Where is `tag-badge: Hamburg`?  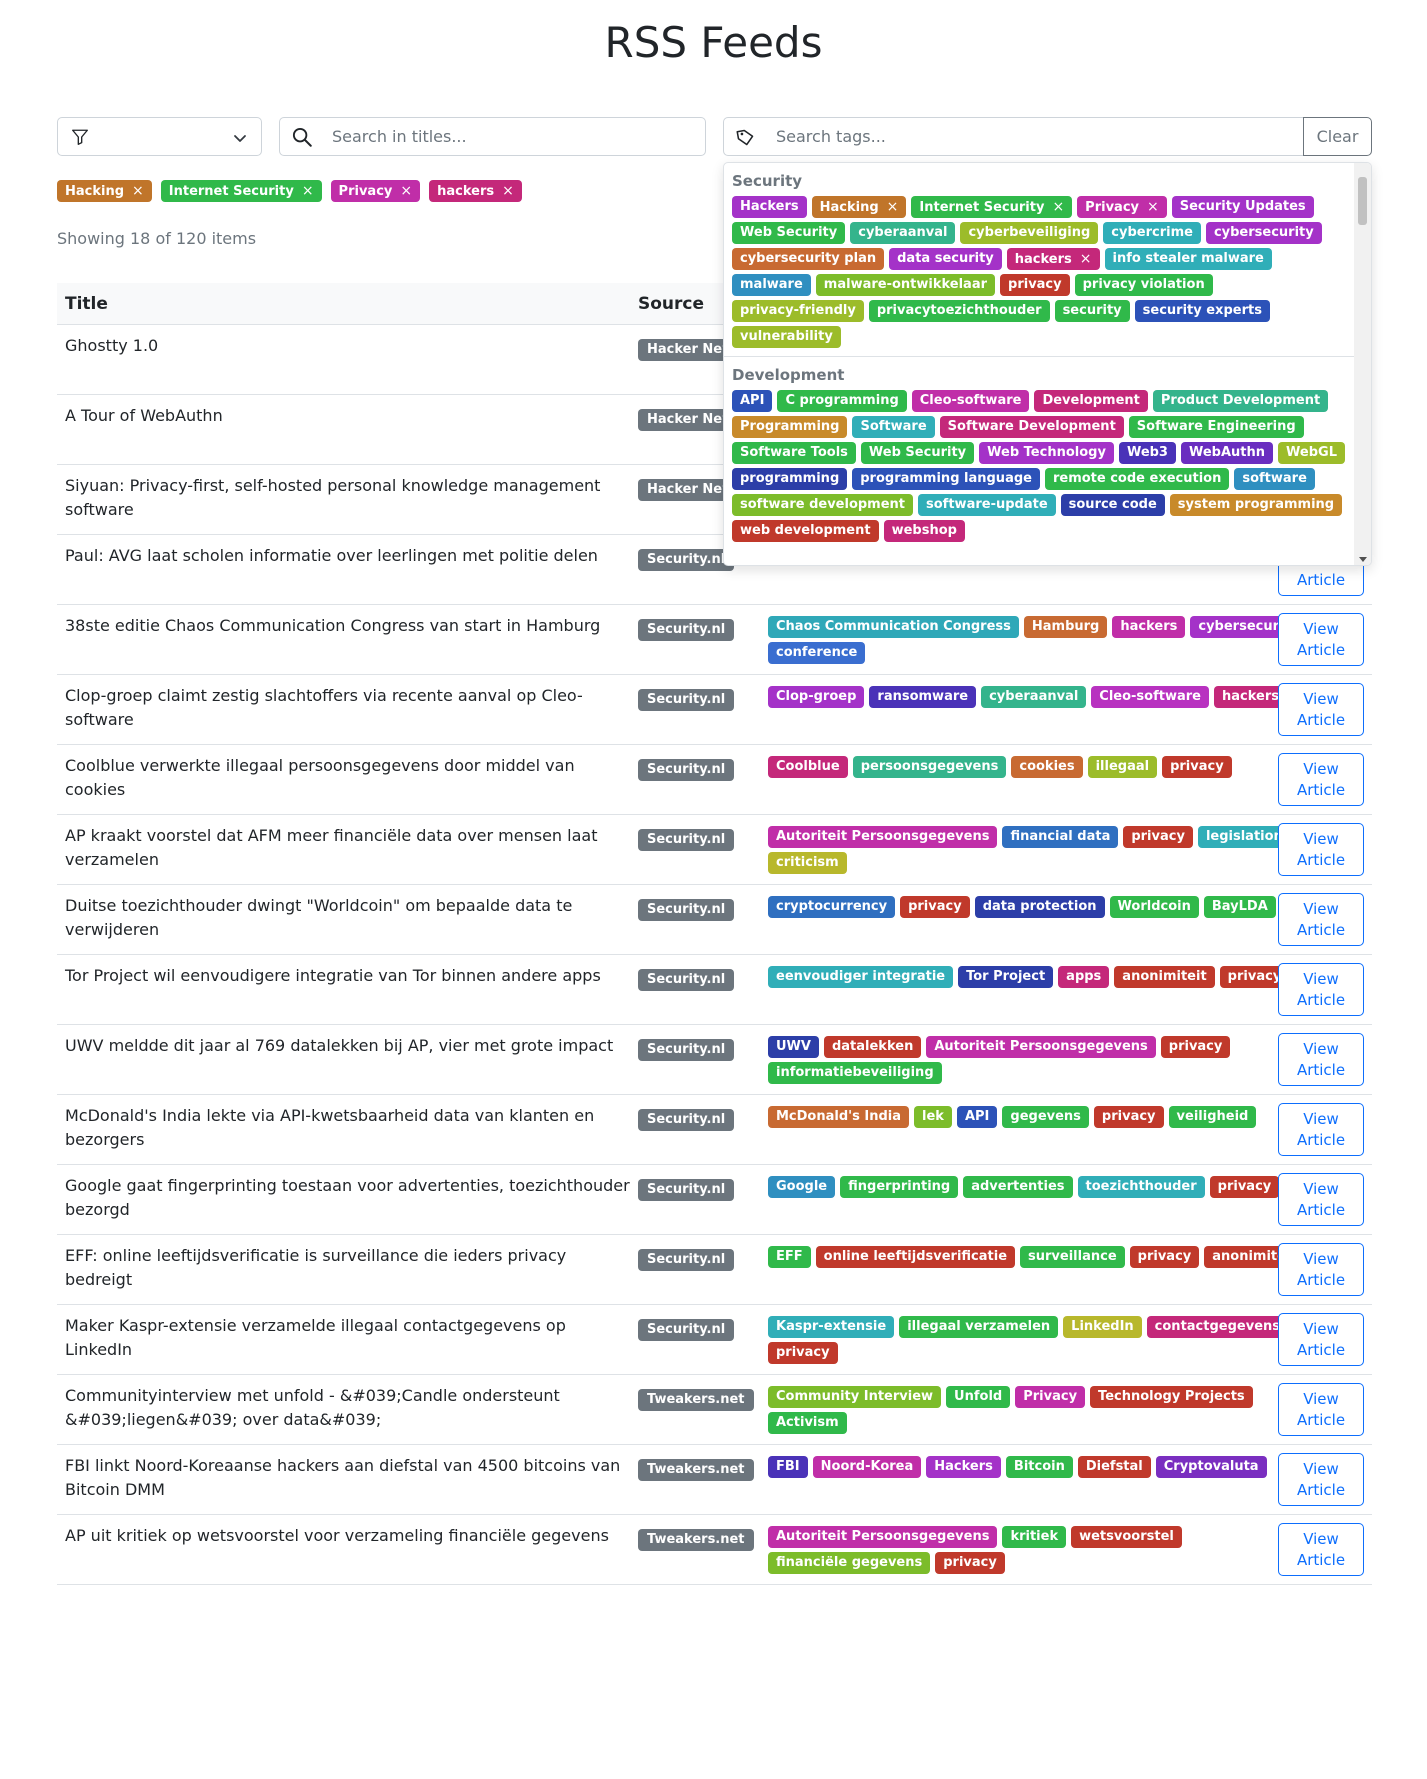 tag-badge: Hamburg is located at coordinates (1065, 627).